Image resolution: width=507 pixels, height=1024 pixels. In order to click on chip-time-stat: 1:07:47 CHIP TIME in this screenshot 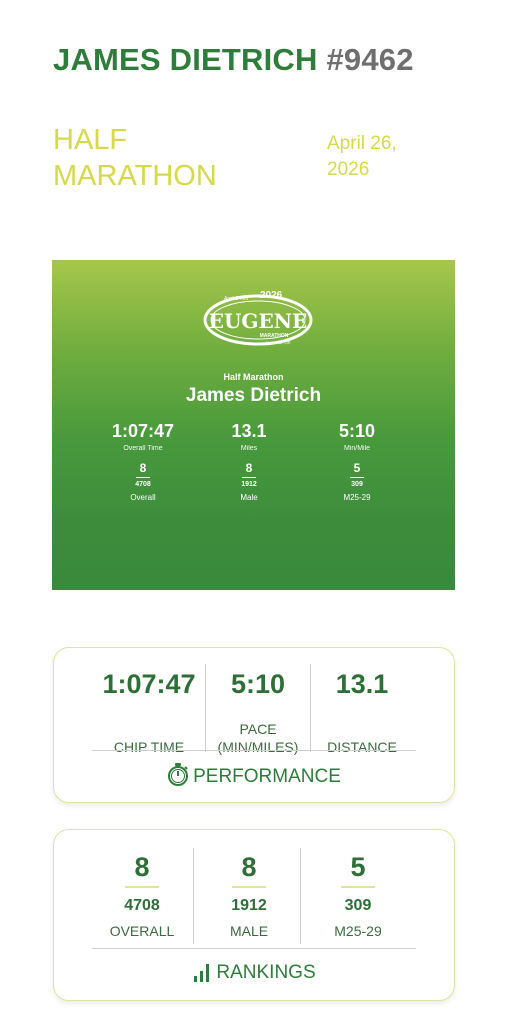, I will do `click(149, 712)`.